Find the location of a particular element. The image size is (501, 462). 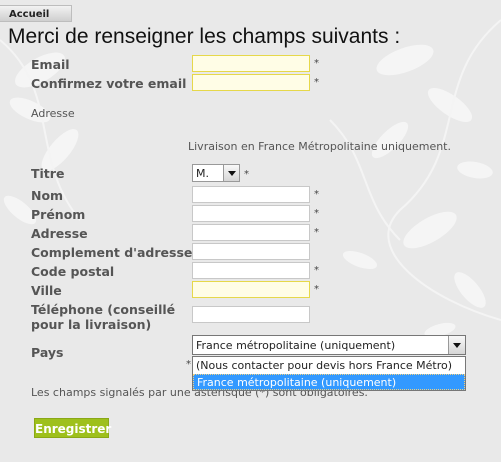

city-label: Ville is located at coordinates (46, 290).